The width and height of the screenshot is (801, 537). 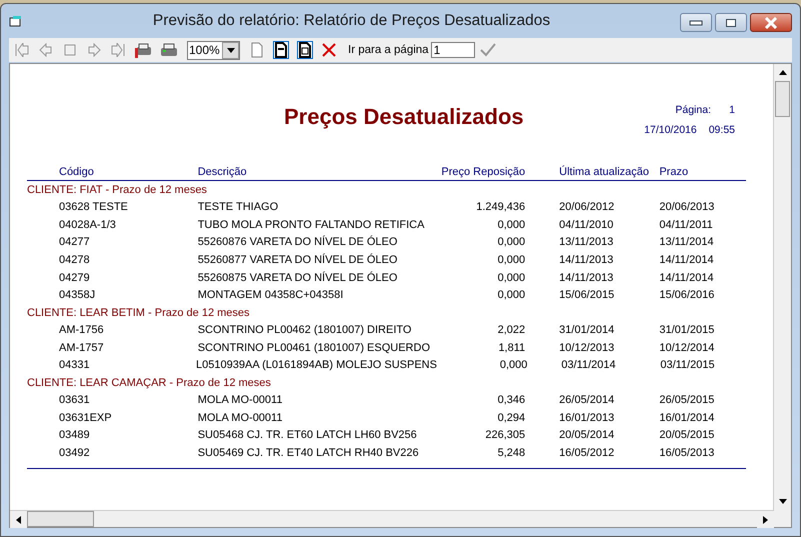 I want to click on table-cell-text: 04279, so click(x=74, y=278).